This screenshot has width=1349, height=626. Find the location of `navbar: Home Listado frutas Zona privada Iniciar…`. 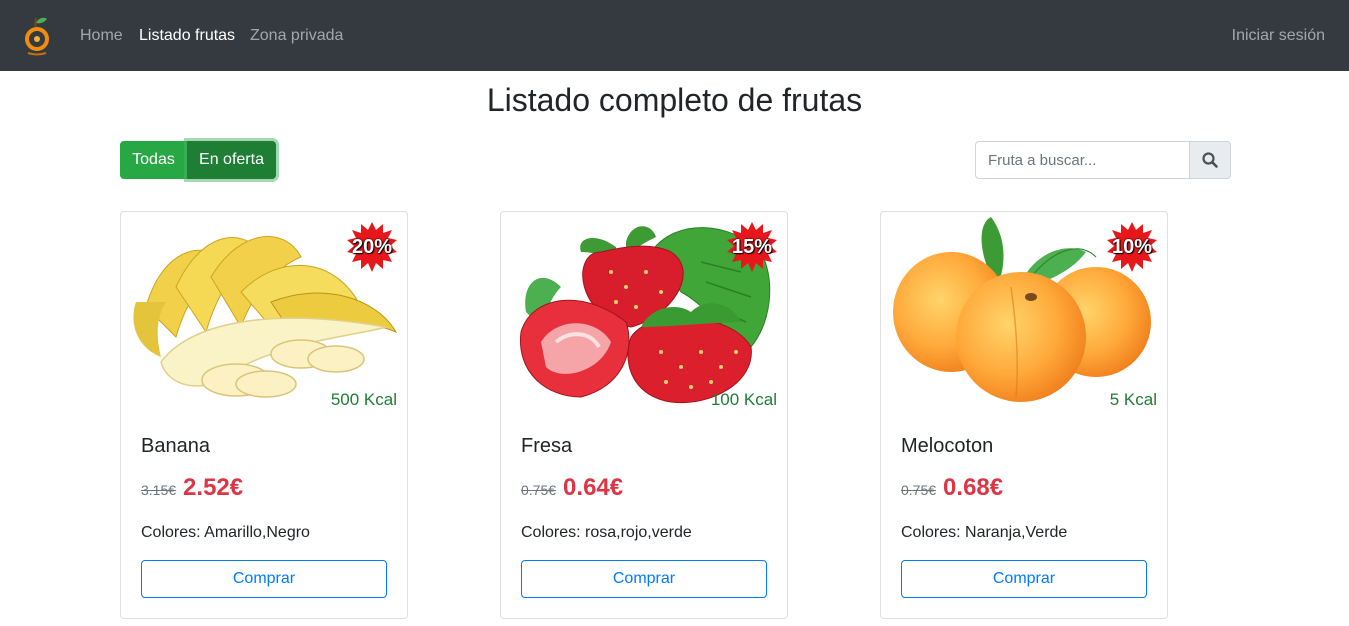

navbar: Home Listado frutas Zona privada Iniciar… is located at coordinates (674, 35).